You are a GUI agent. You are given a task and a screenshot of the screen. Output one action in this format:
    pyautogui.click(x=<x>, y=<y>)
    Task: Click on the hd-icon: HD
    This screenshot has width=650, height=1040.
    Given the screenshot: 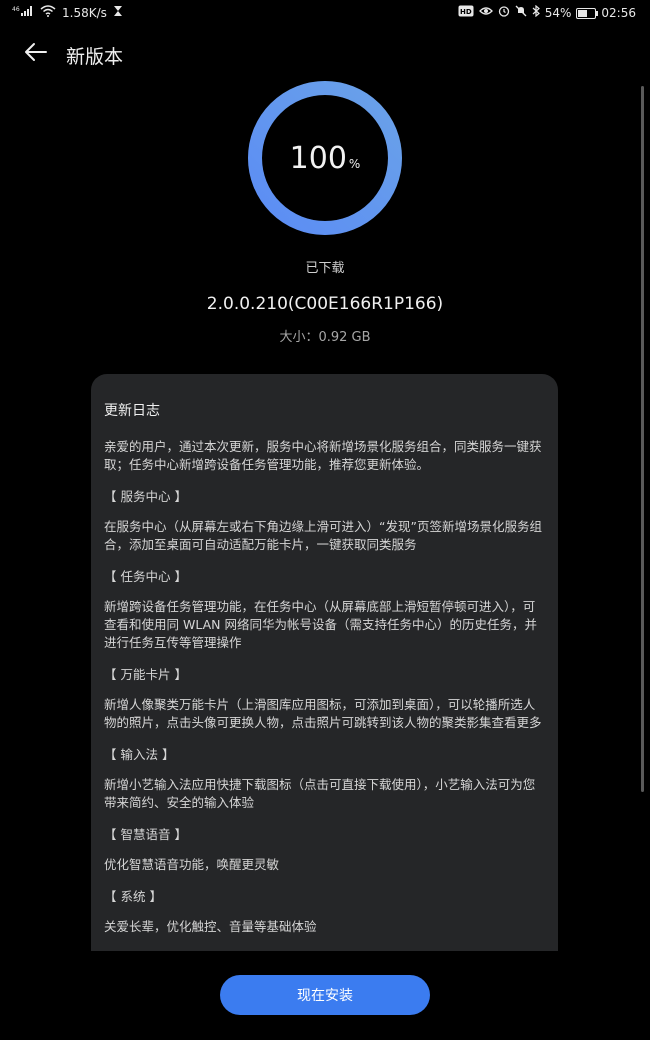 What is the action you would take?
    pyautogui.click(x=466, y=13)
    